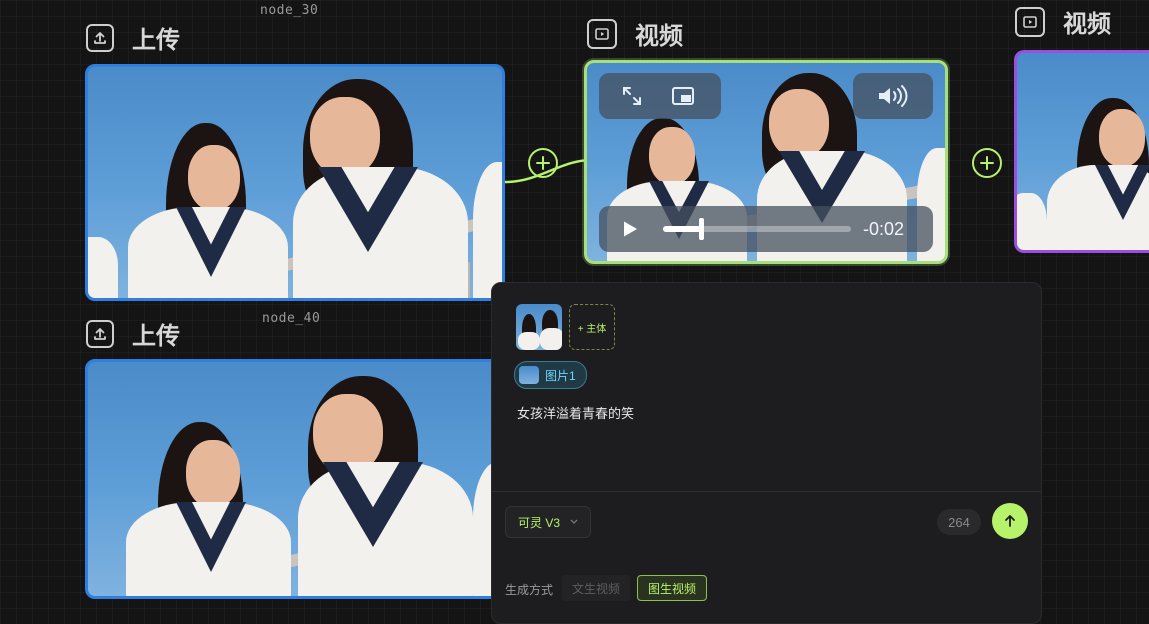 This screenshot has width=1149, height=624. I want to click on mode-option-image-to-video: 图生视频, so click(672, 588).